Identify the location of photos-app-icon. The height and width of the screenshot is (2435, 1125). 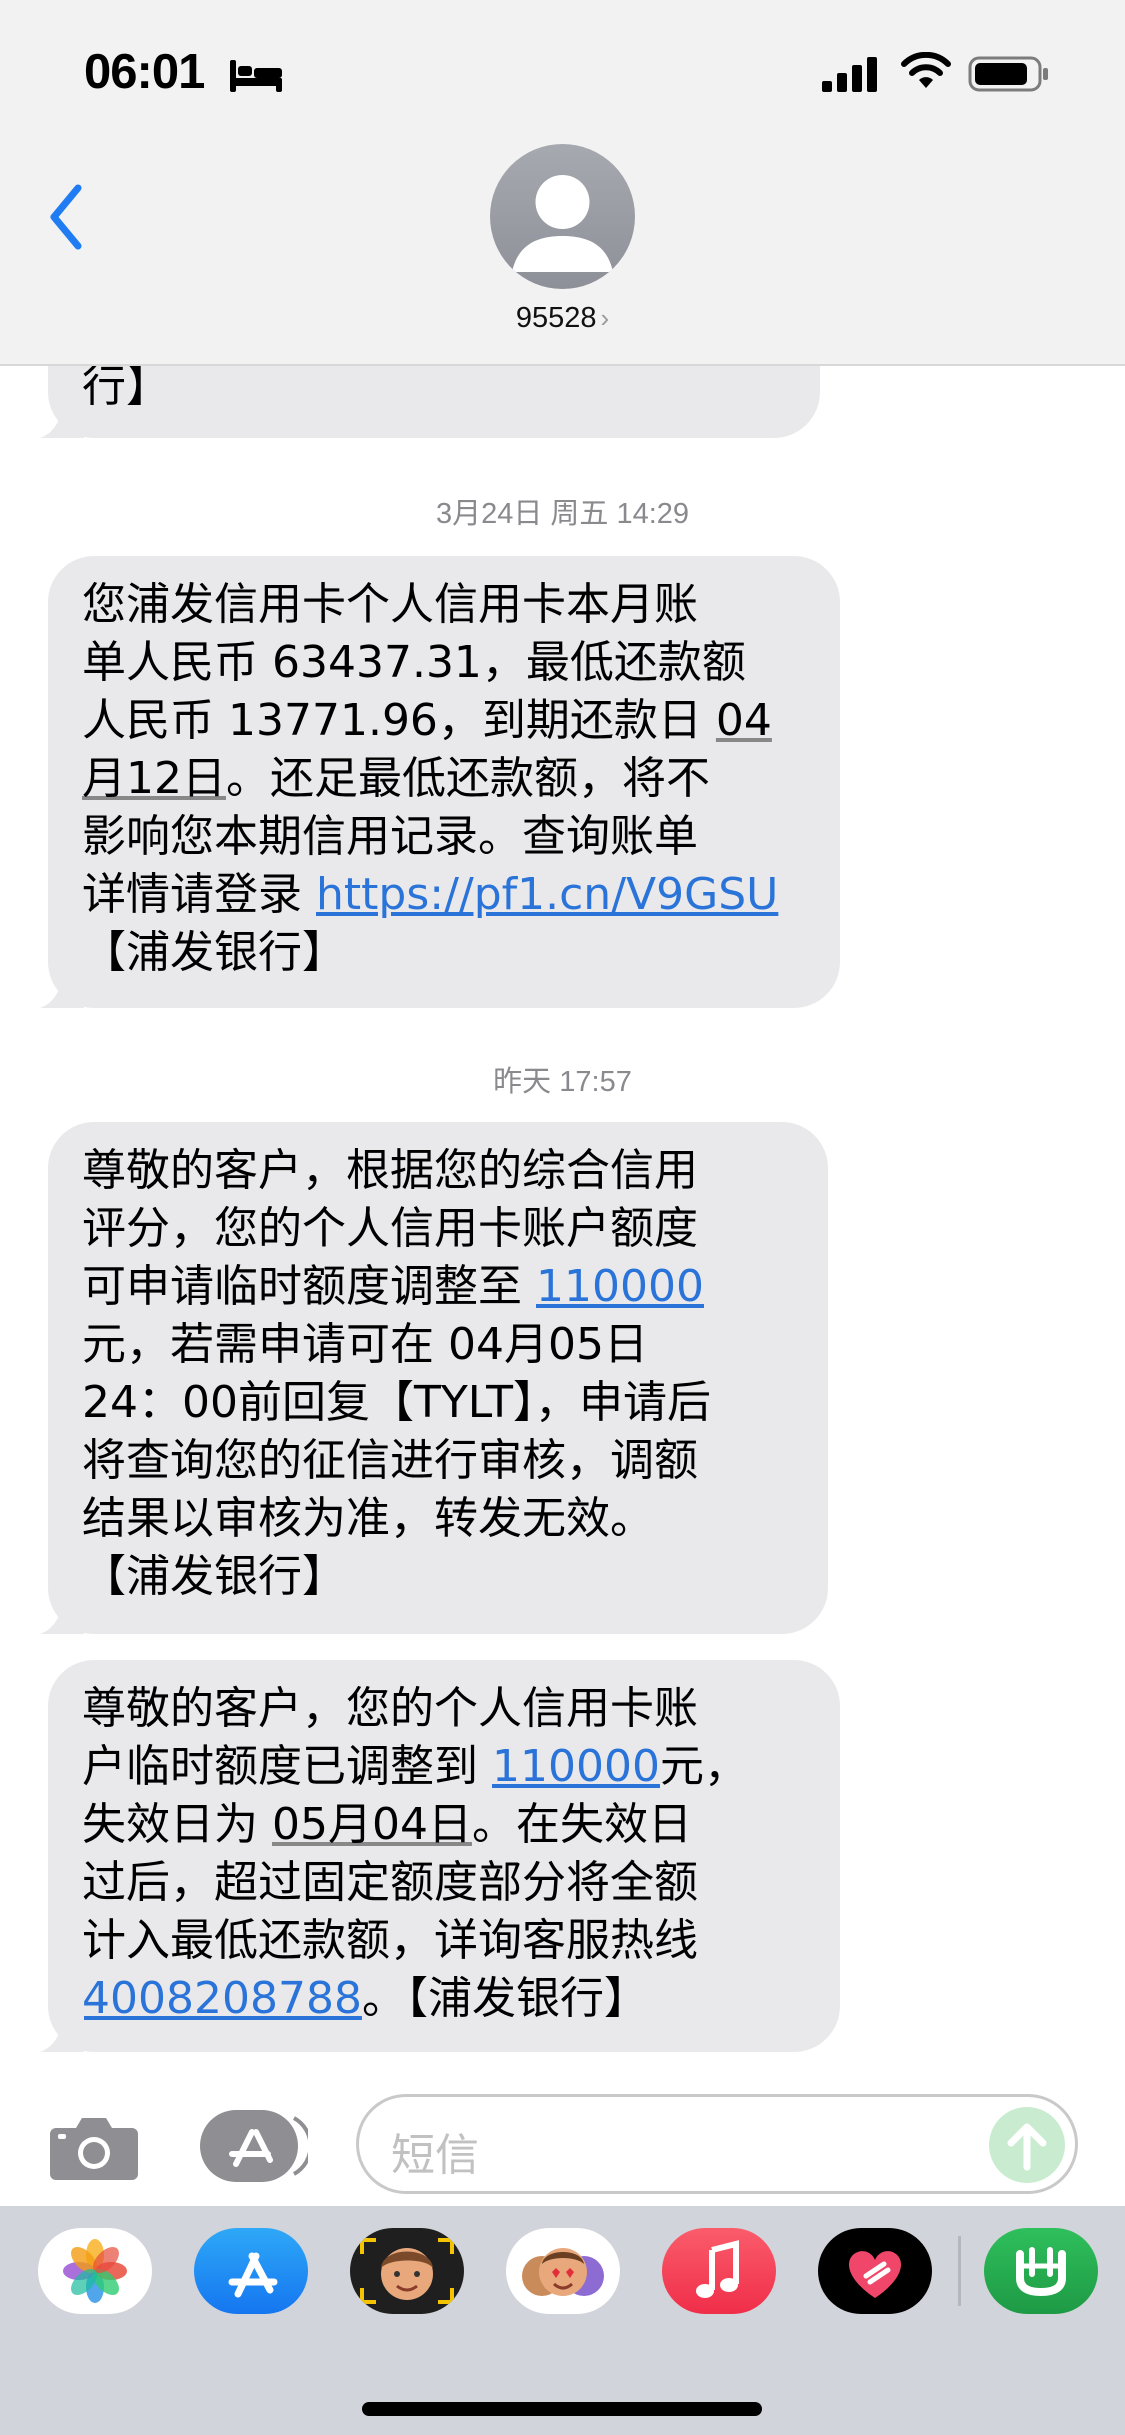
(95, 2271).